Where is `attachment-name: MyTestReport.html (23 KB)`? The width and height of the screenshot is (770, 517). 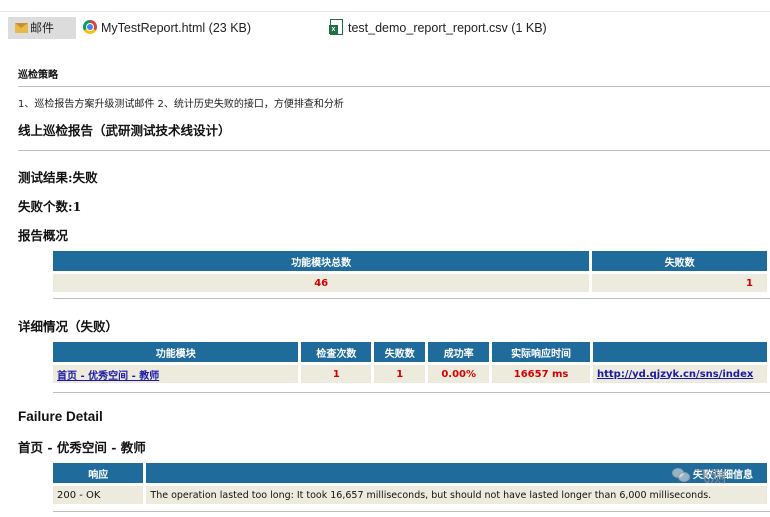
attachment-name: MyTestReport.html (23 KB) is located at coordinates (176, 28).